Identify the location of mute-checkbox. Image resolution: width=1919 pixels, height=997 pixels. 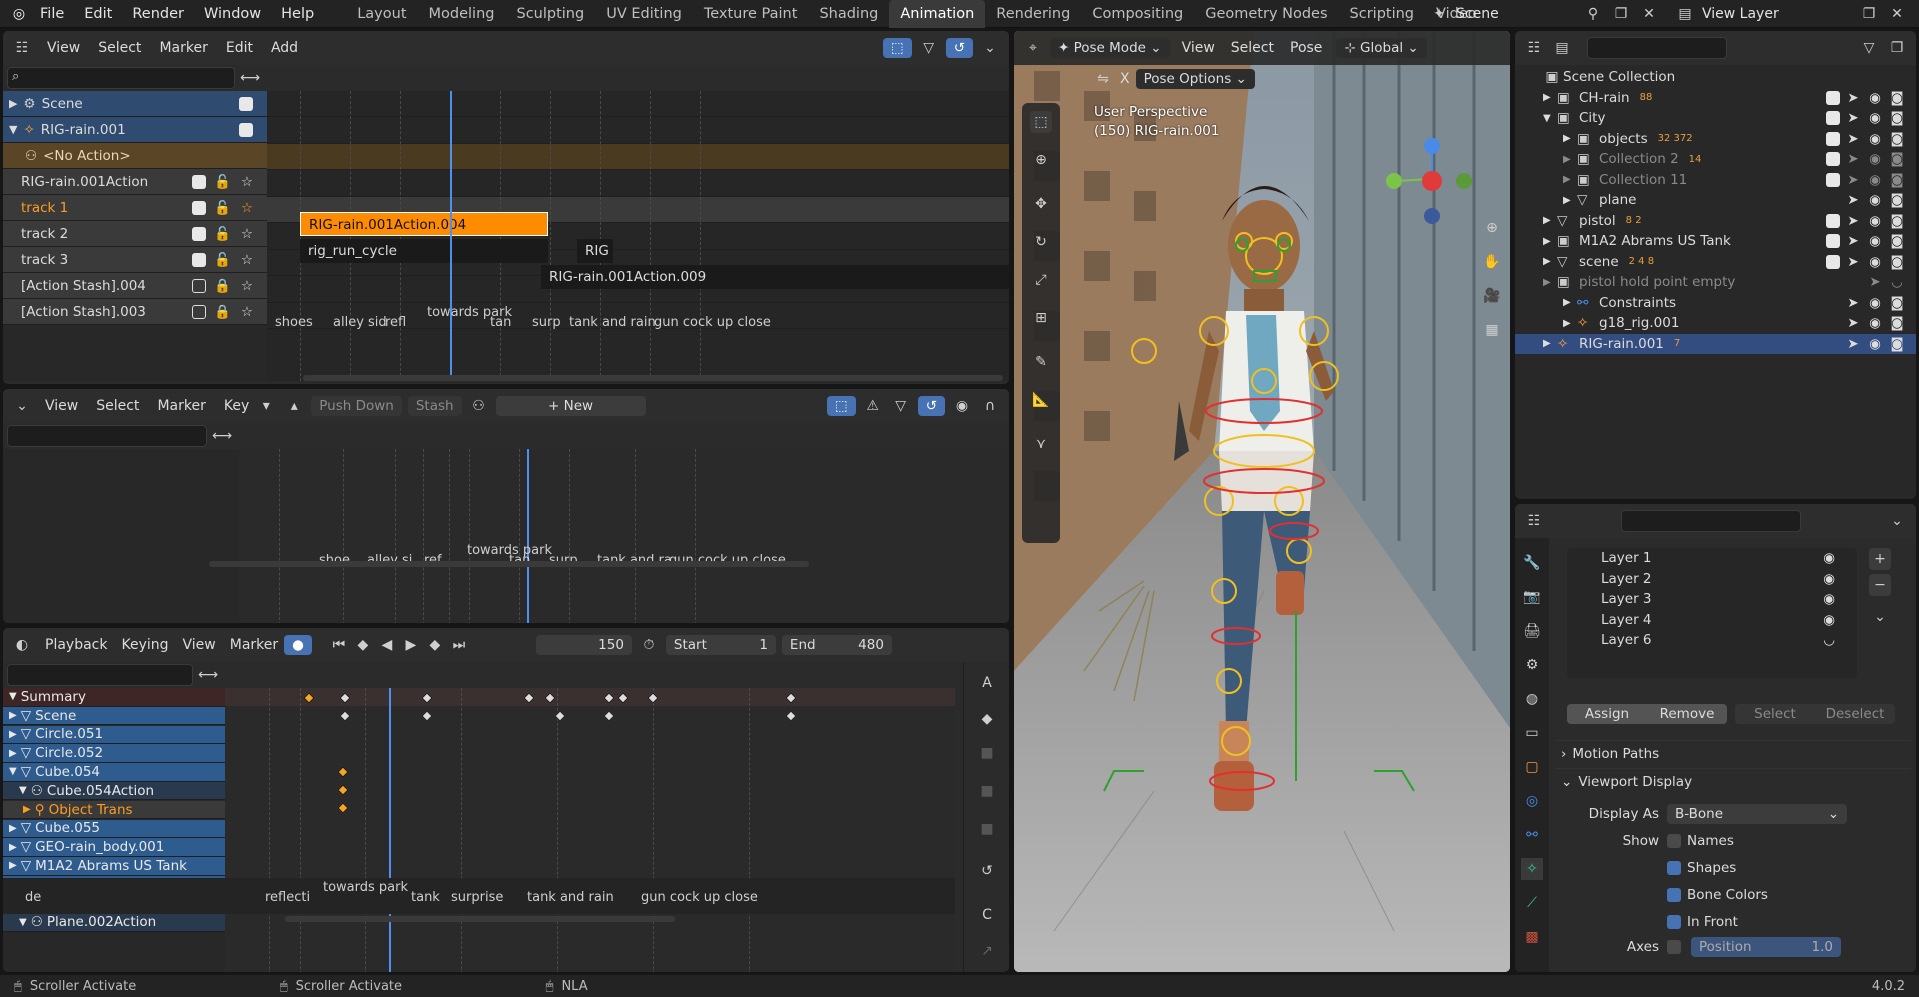
(199, 181).